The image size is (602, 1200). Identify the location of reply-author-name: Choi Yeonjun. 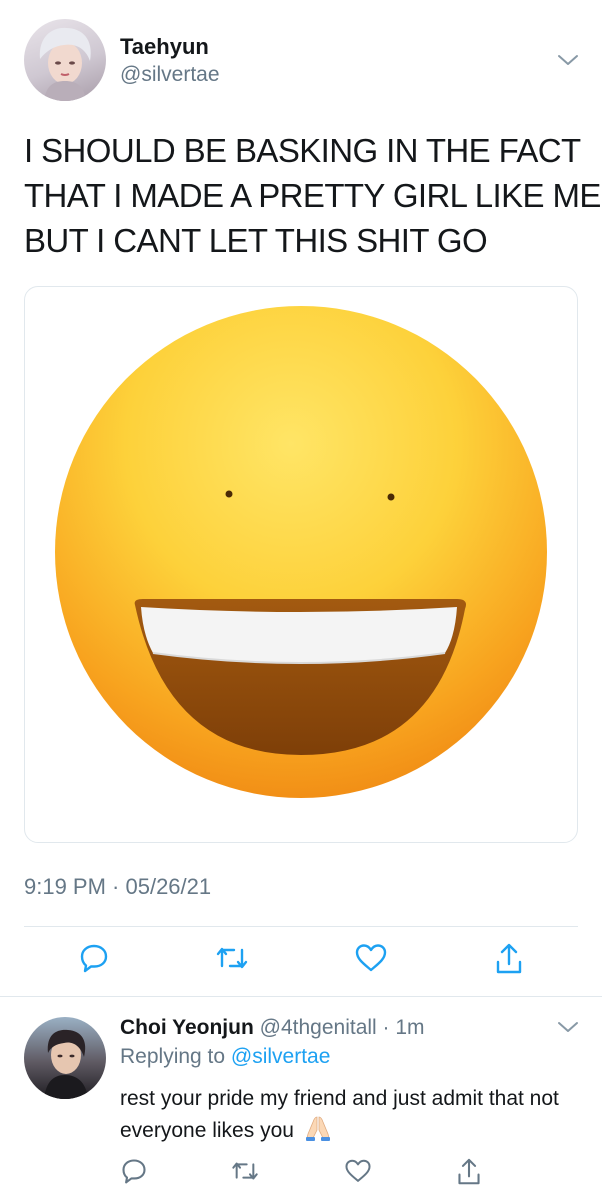
(187, 1027).